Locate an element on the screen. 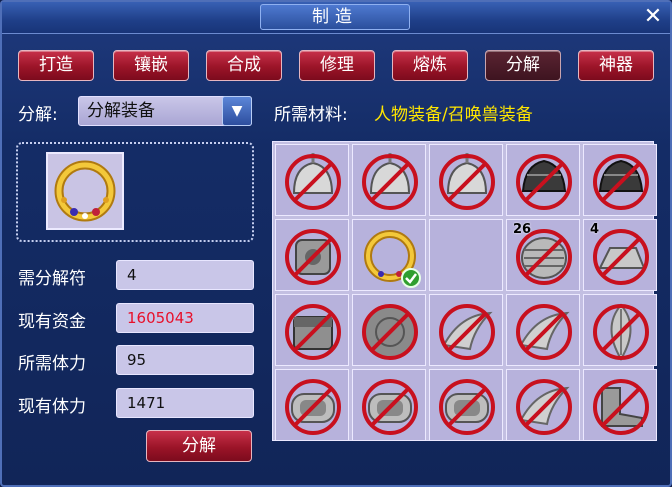  gauntlet-icon is located at coordinates (313, 257).